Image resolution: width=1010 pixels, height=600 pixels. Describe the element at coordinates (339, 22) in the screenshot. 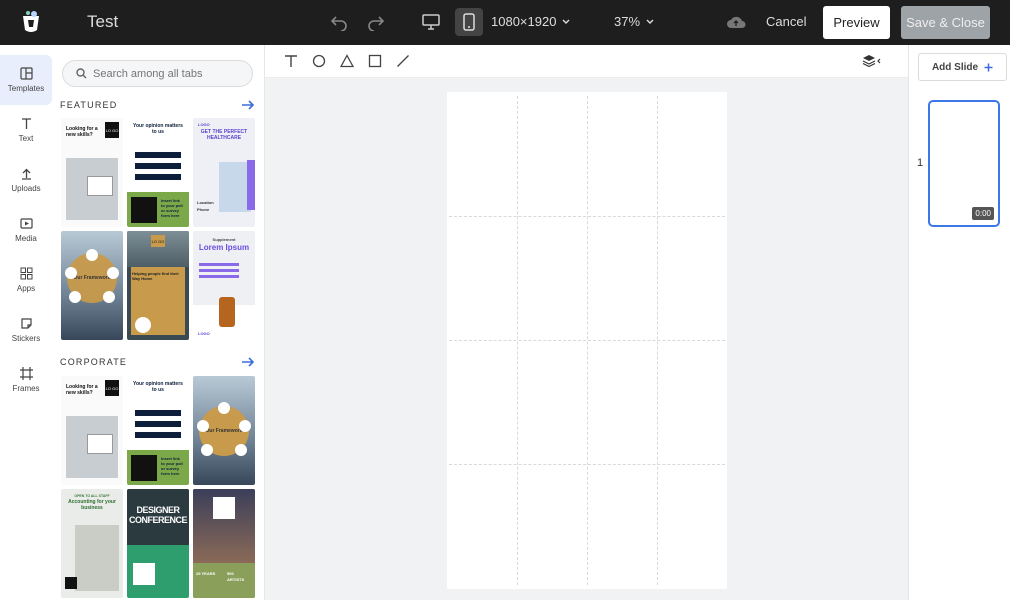

I see `undo-icon` at that location.